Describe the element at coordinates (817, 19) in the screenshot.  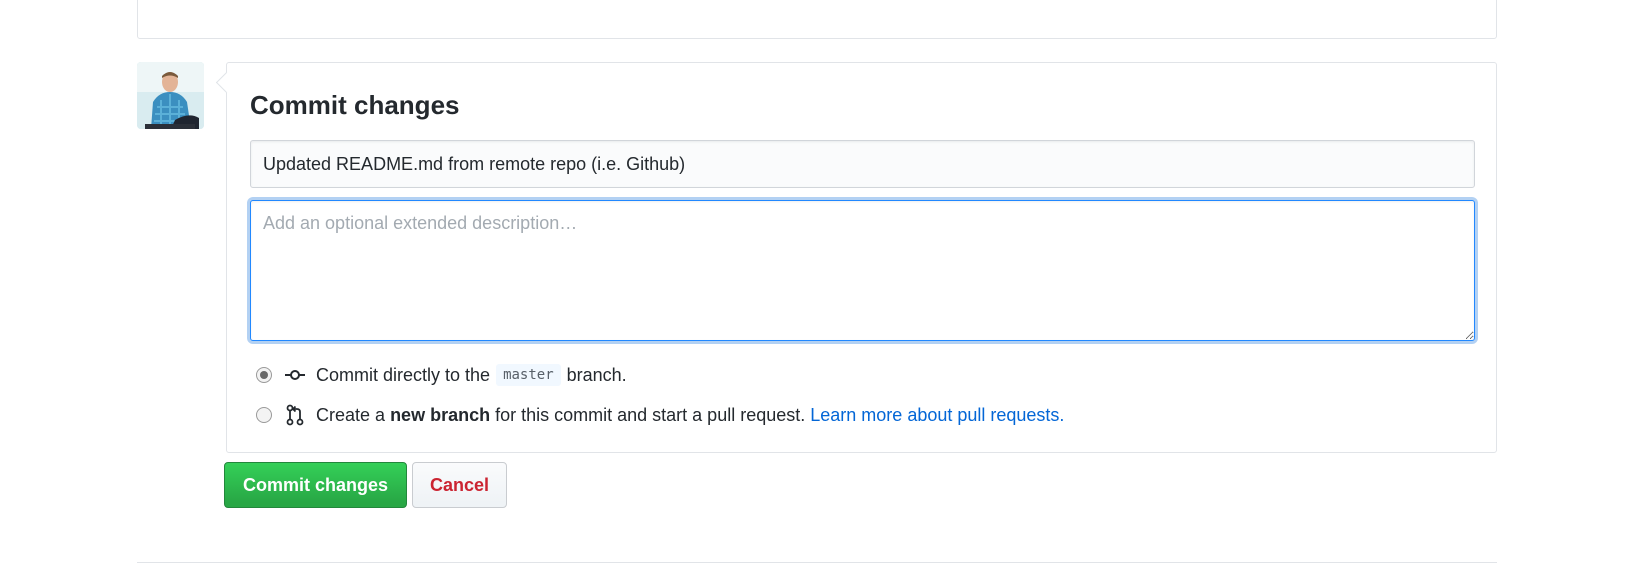
I see `file-editor-bottom` at that location.